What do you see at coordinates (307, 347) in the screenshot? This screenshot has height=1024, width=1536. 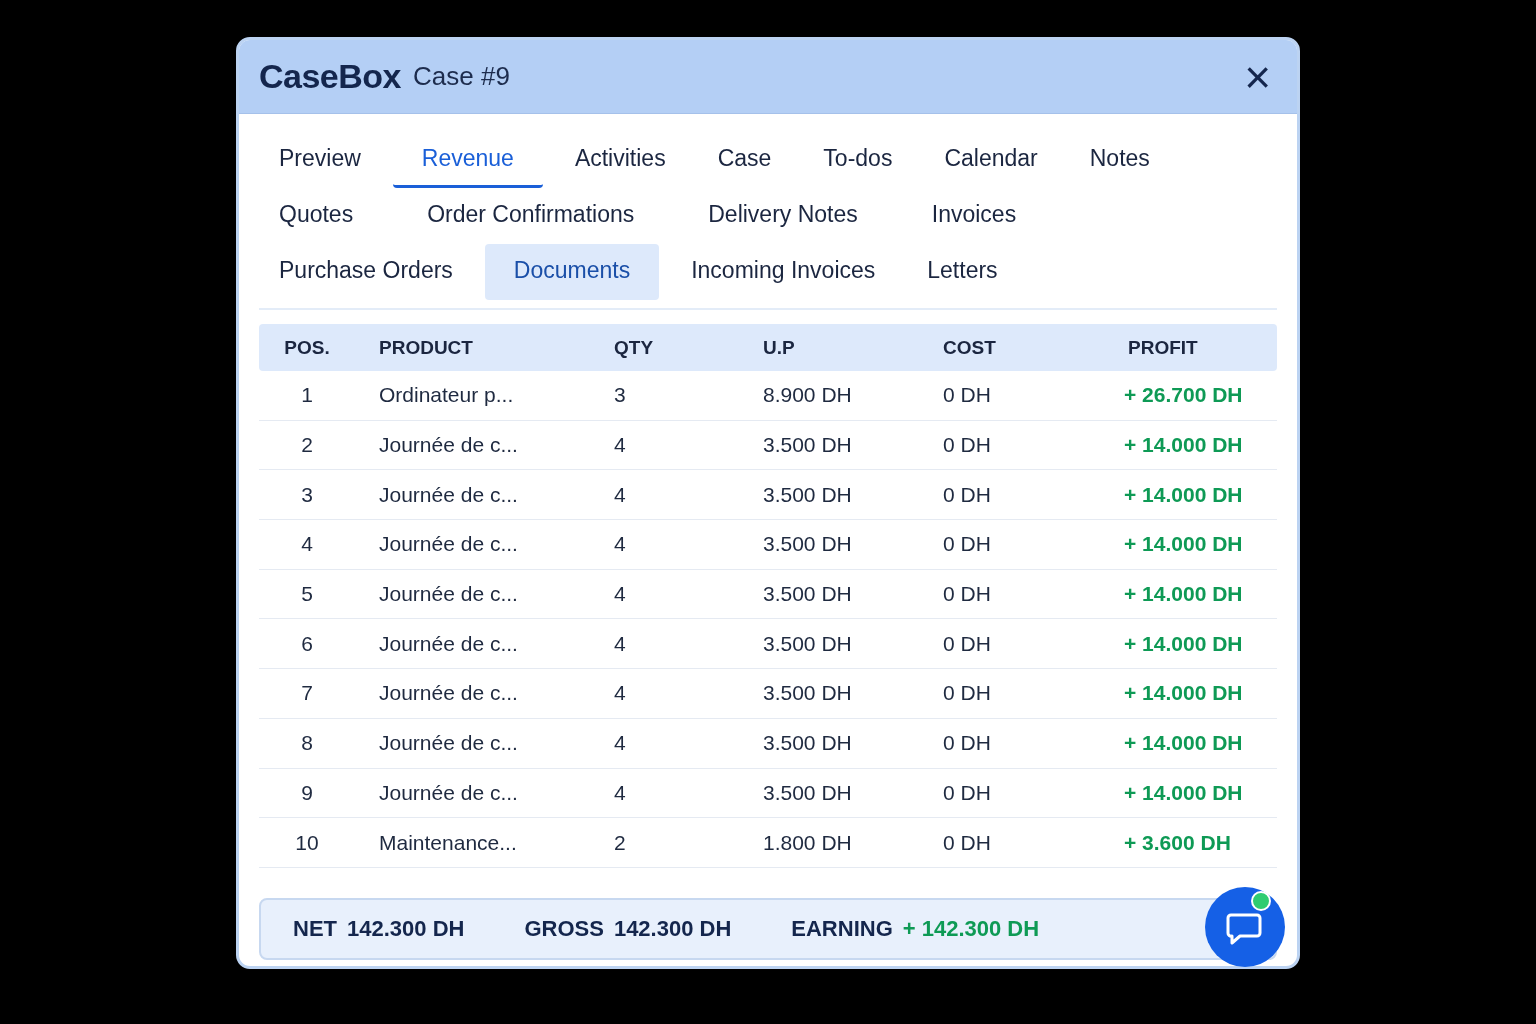 I see `column-header: POS.` at bounding box center [307, 347].